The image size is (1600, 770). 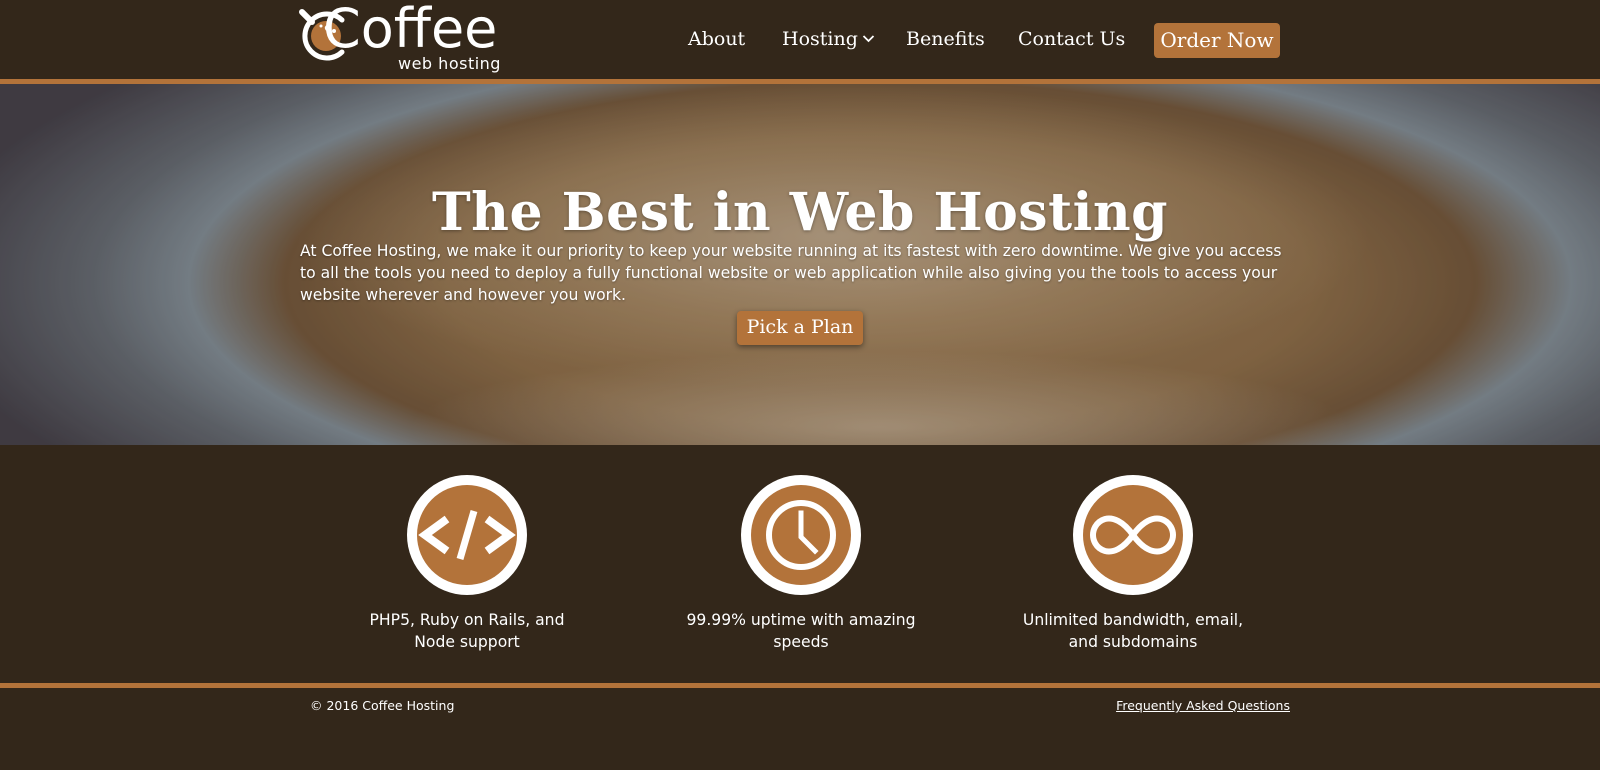 What do you see at coordinates (467, 631) in the screenshot?
I see `feature-text: PHP5, Ruby on Rails, and Node support` at bounding box center [467, 631].